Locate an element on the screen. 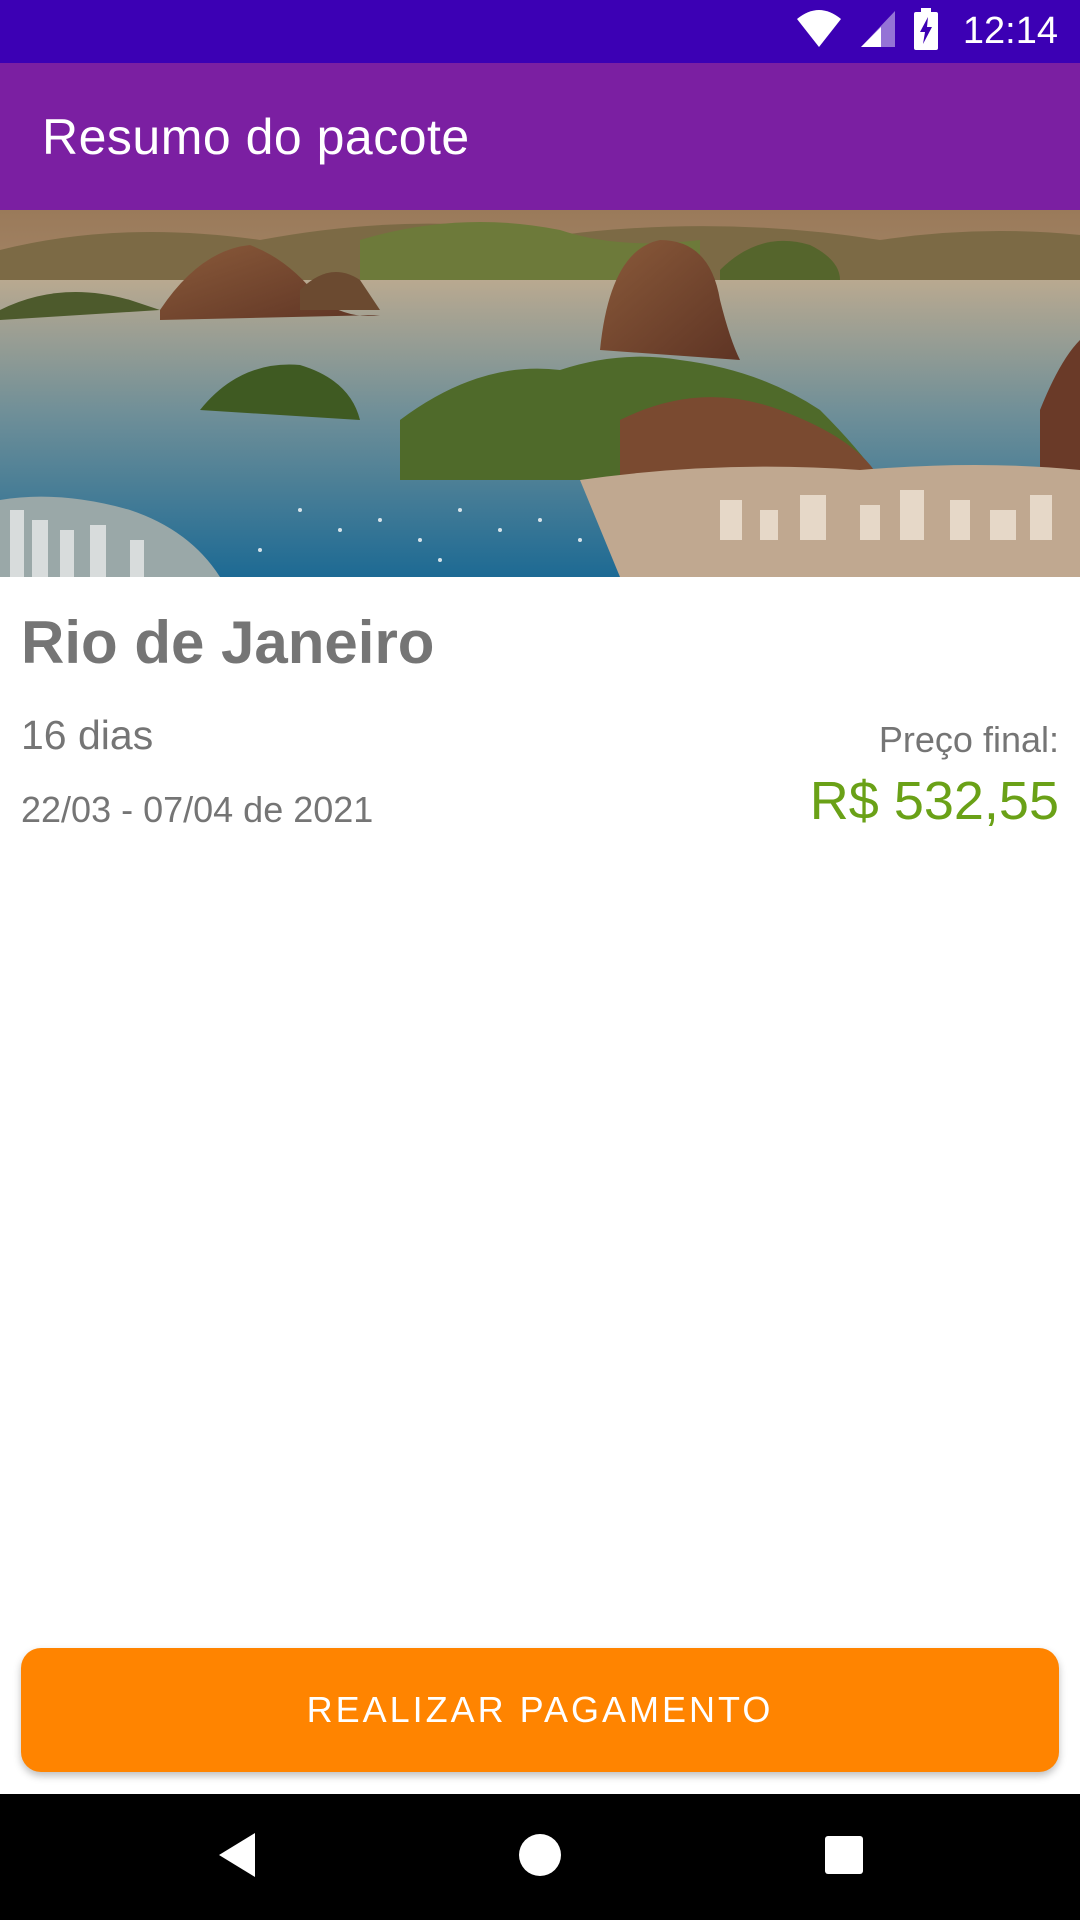  price-label: Preço final: is located at coordinates (968, 739).